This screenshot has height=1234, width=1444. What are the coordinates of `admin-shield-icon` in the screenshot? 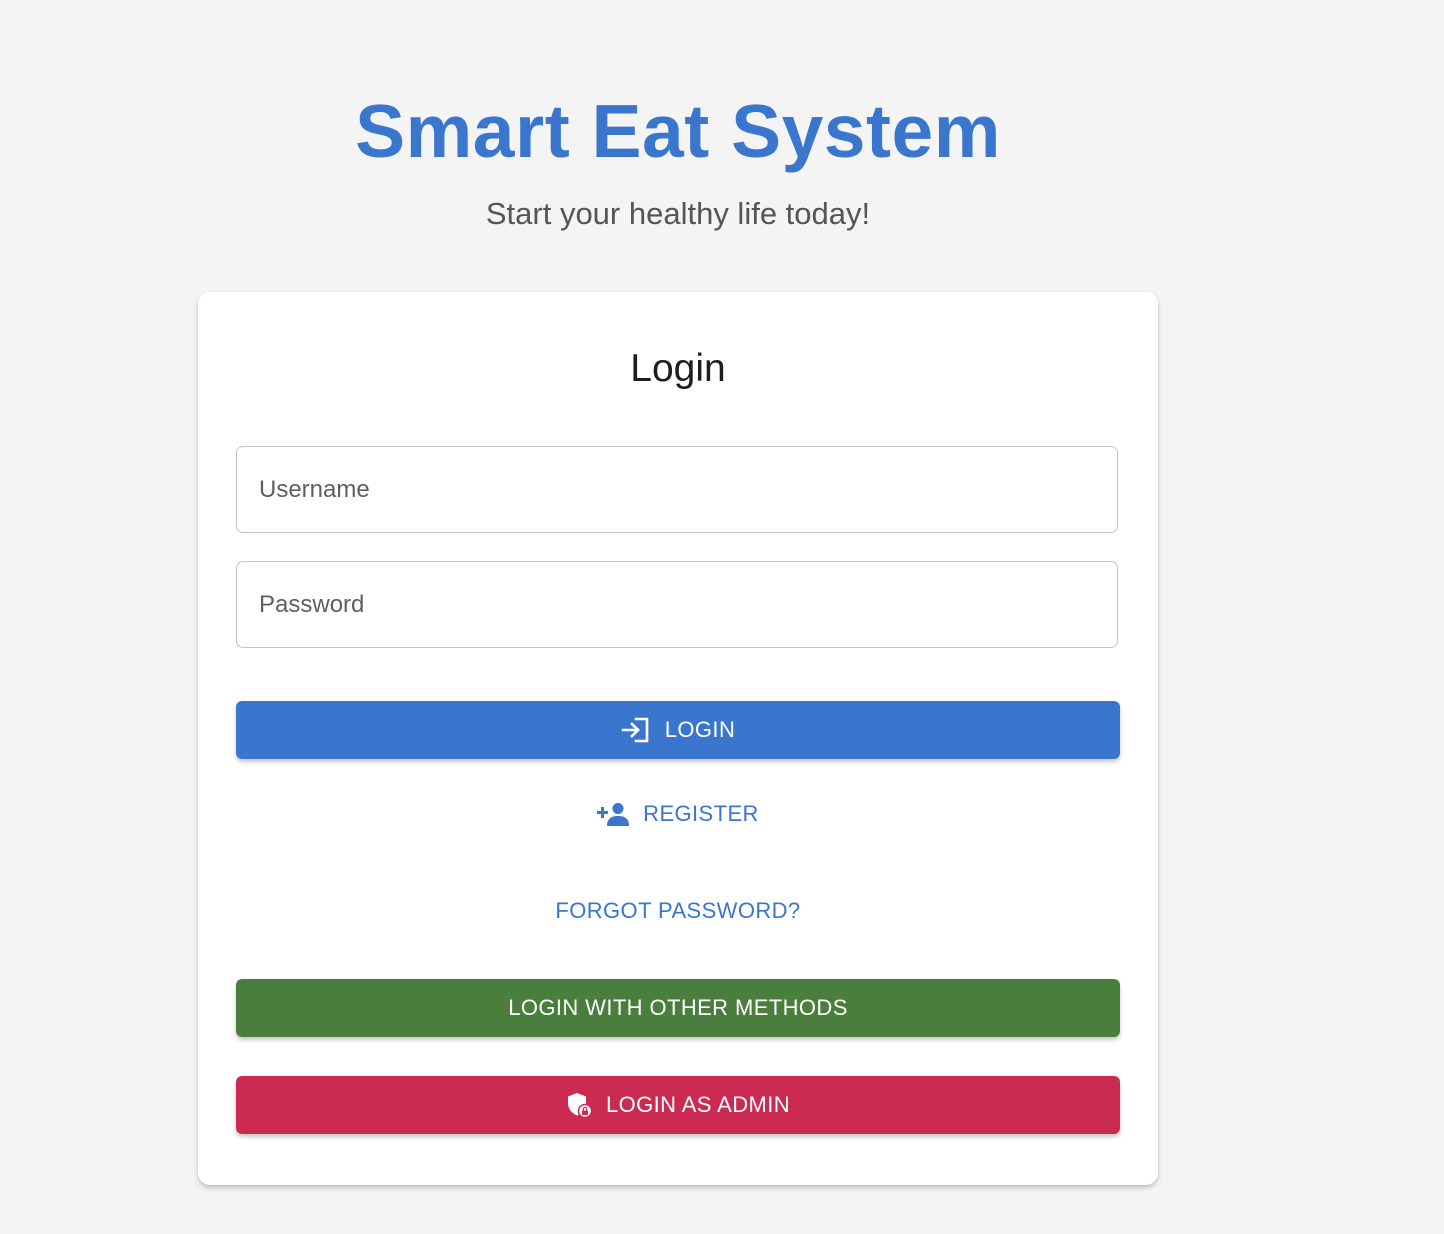 It's located at (579, 1105).